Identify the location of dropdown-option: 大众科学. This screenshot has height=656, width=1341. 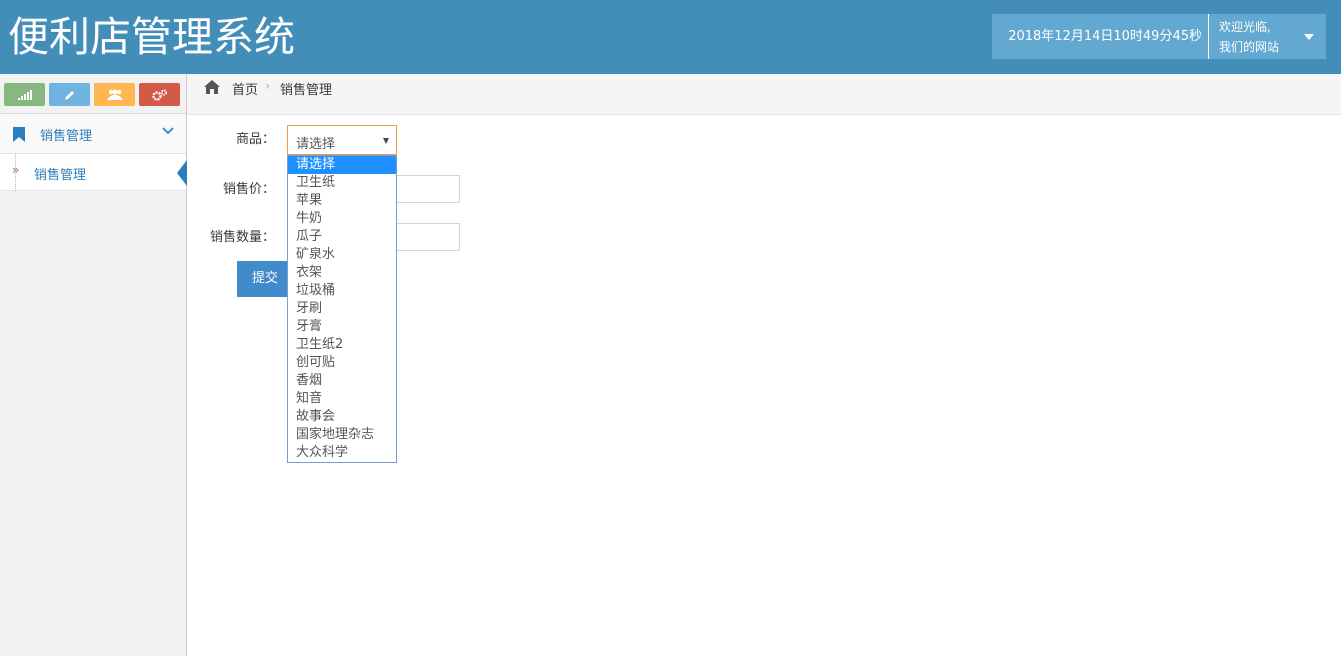
(342, 453).